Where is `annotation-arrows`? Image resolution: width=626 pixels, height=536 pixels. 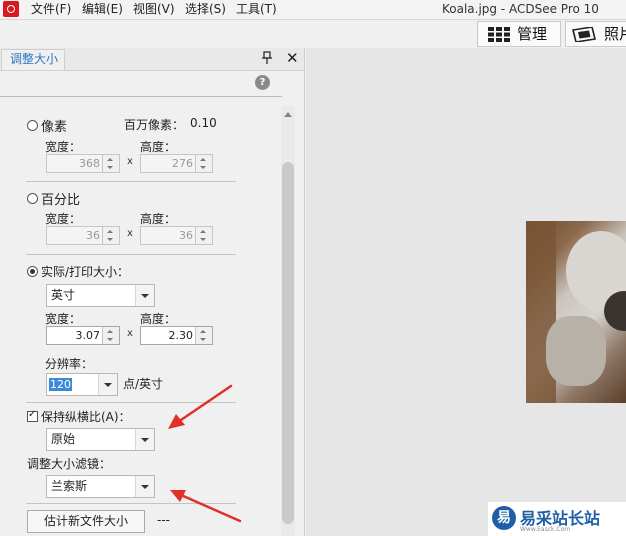
annotation-arrows is located at coordinates (205, 453).